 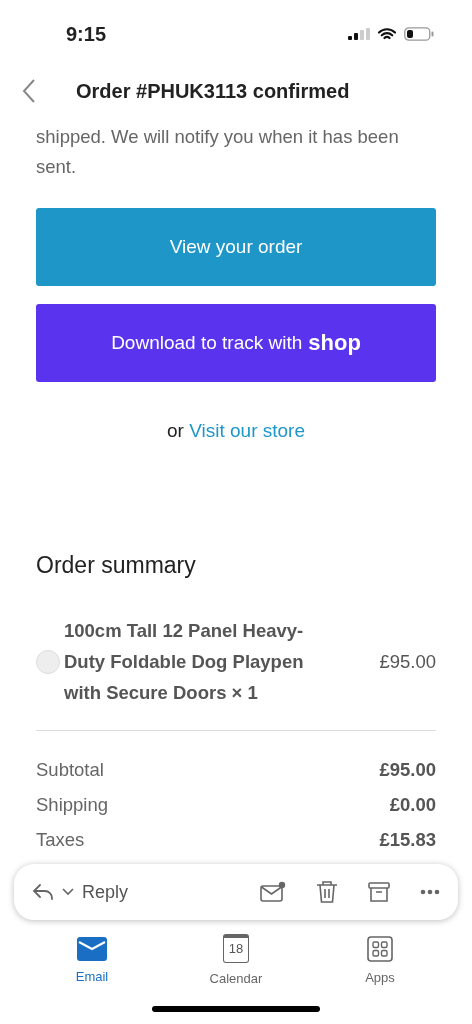 I want to click on chevron-down-icon, so click(x=68, y=892).